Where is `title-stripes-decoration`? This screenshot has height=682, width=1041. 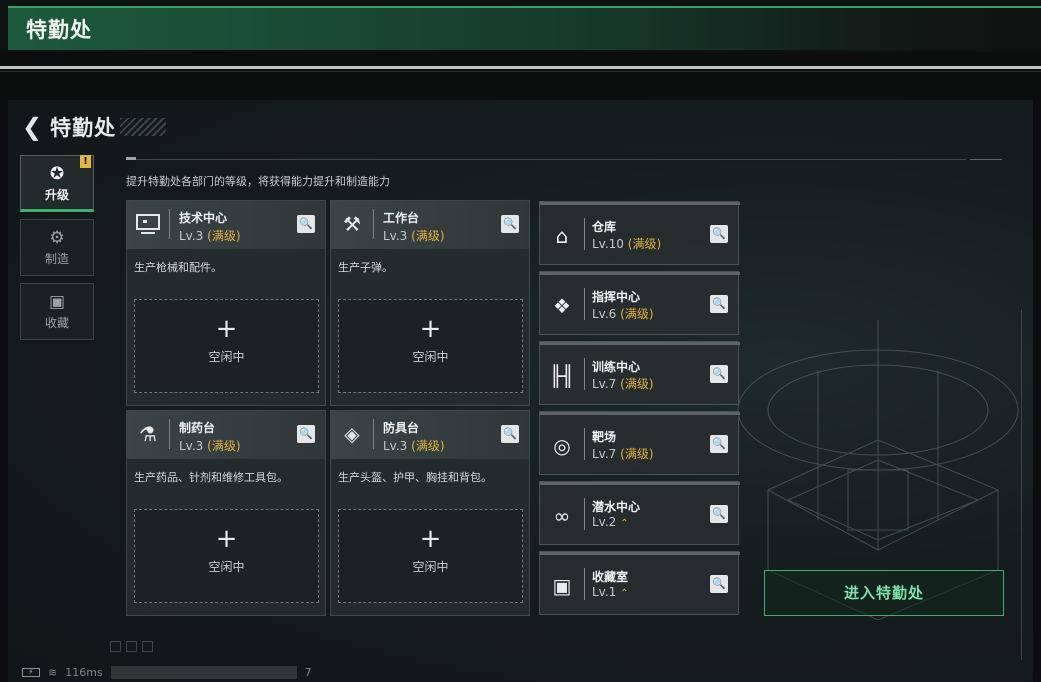
title-stripes-decoration is located at coordinates (143, 127).